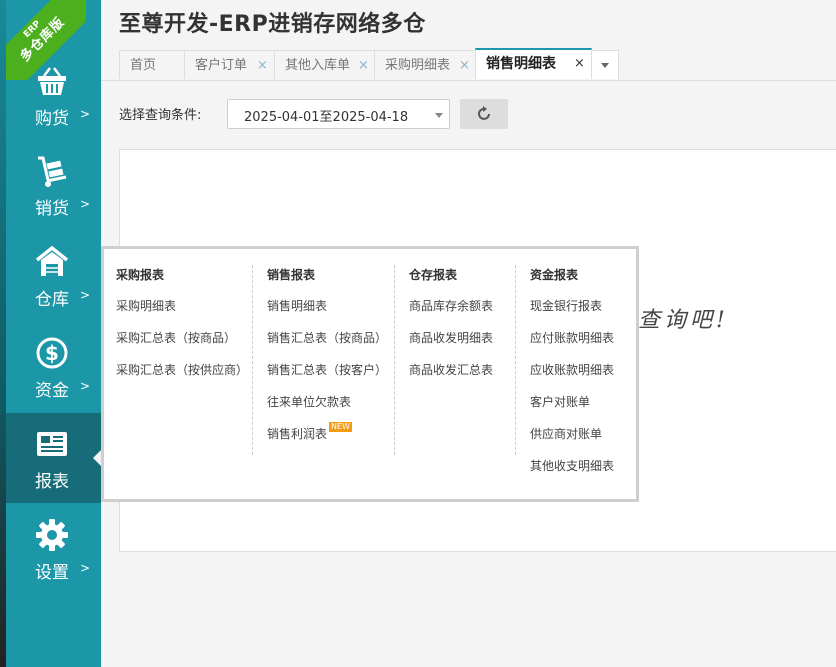  I want to click on report-icon, so click(52, 444).